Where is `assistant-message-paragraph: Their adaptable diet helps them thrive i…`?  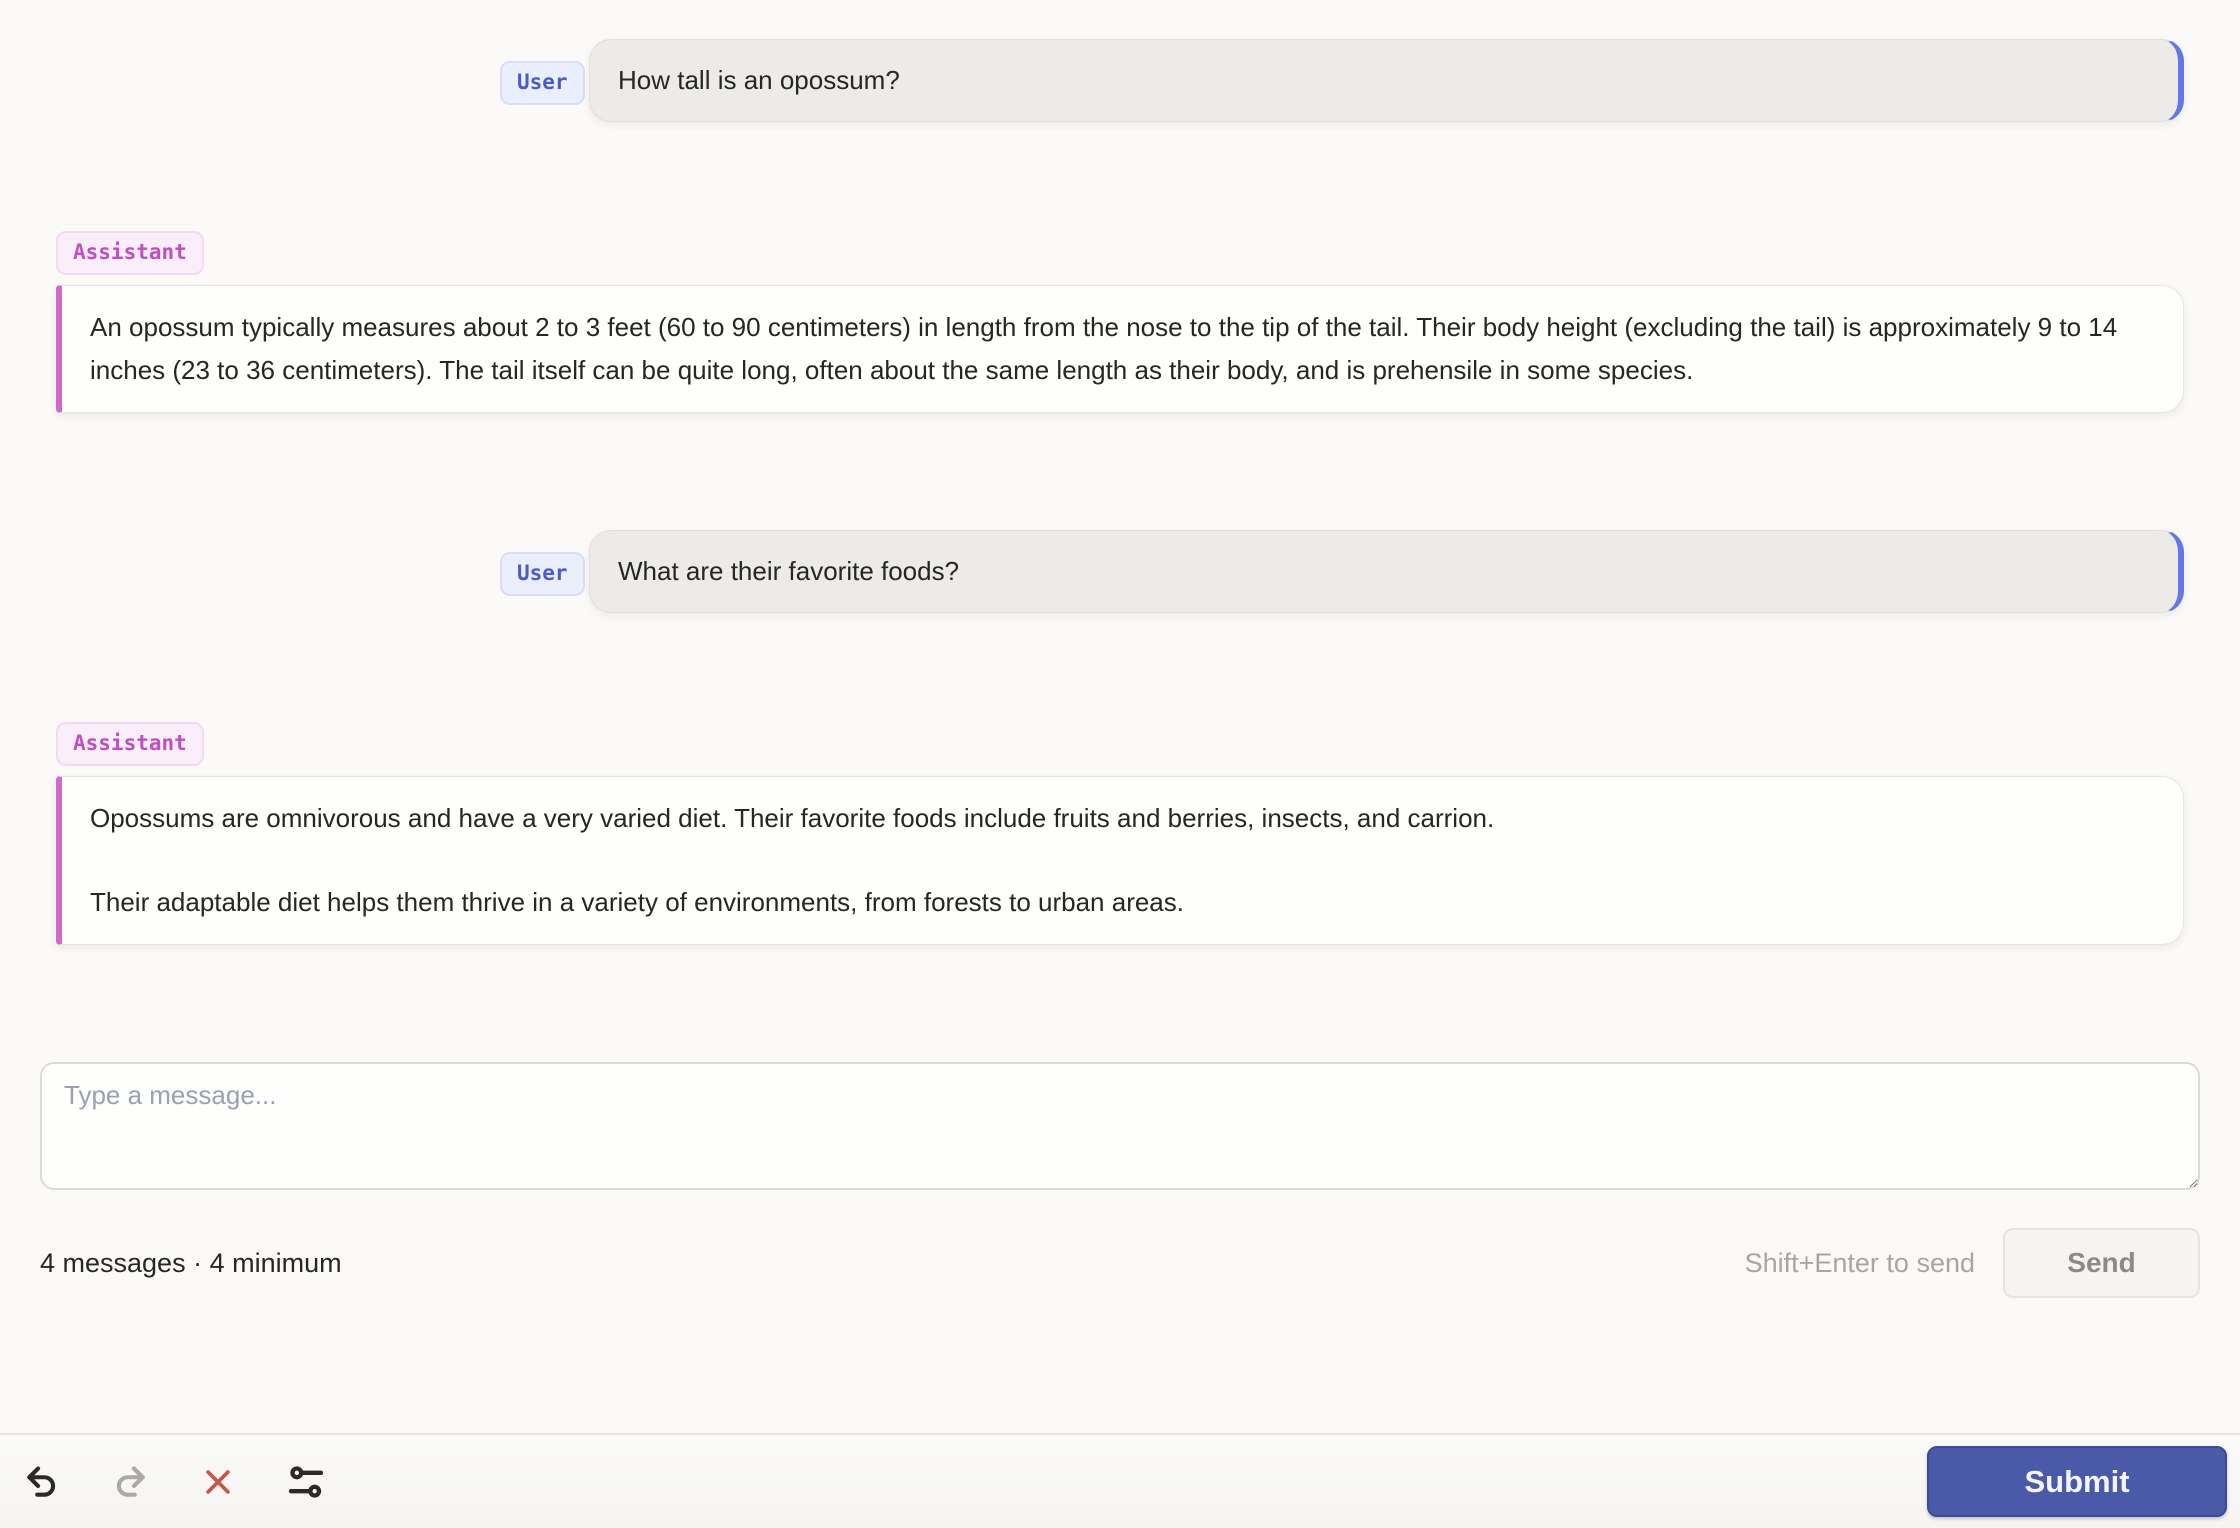 assistant-message-paragraph: Their adaptable diet helps them thrive i… is located at coordinates (637, 902).